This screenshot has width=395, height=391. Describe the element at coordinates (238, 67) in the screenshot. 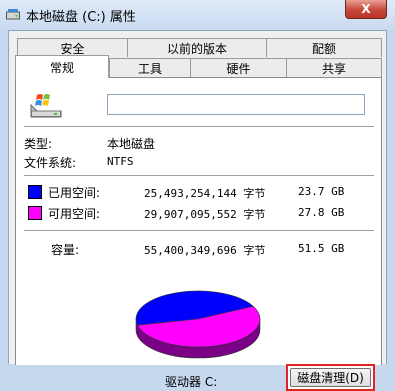

I see `tab-hardware: 硬件` at that location.